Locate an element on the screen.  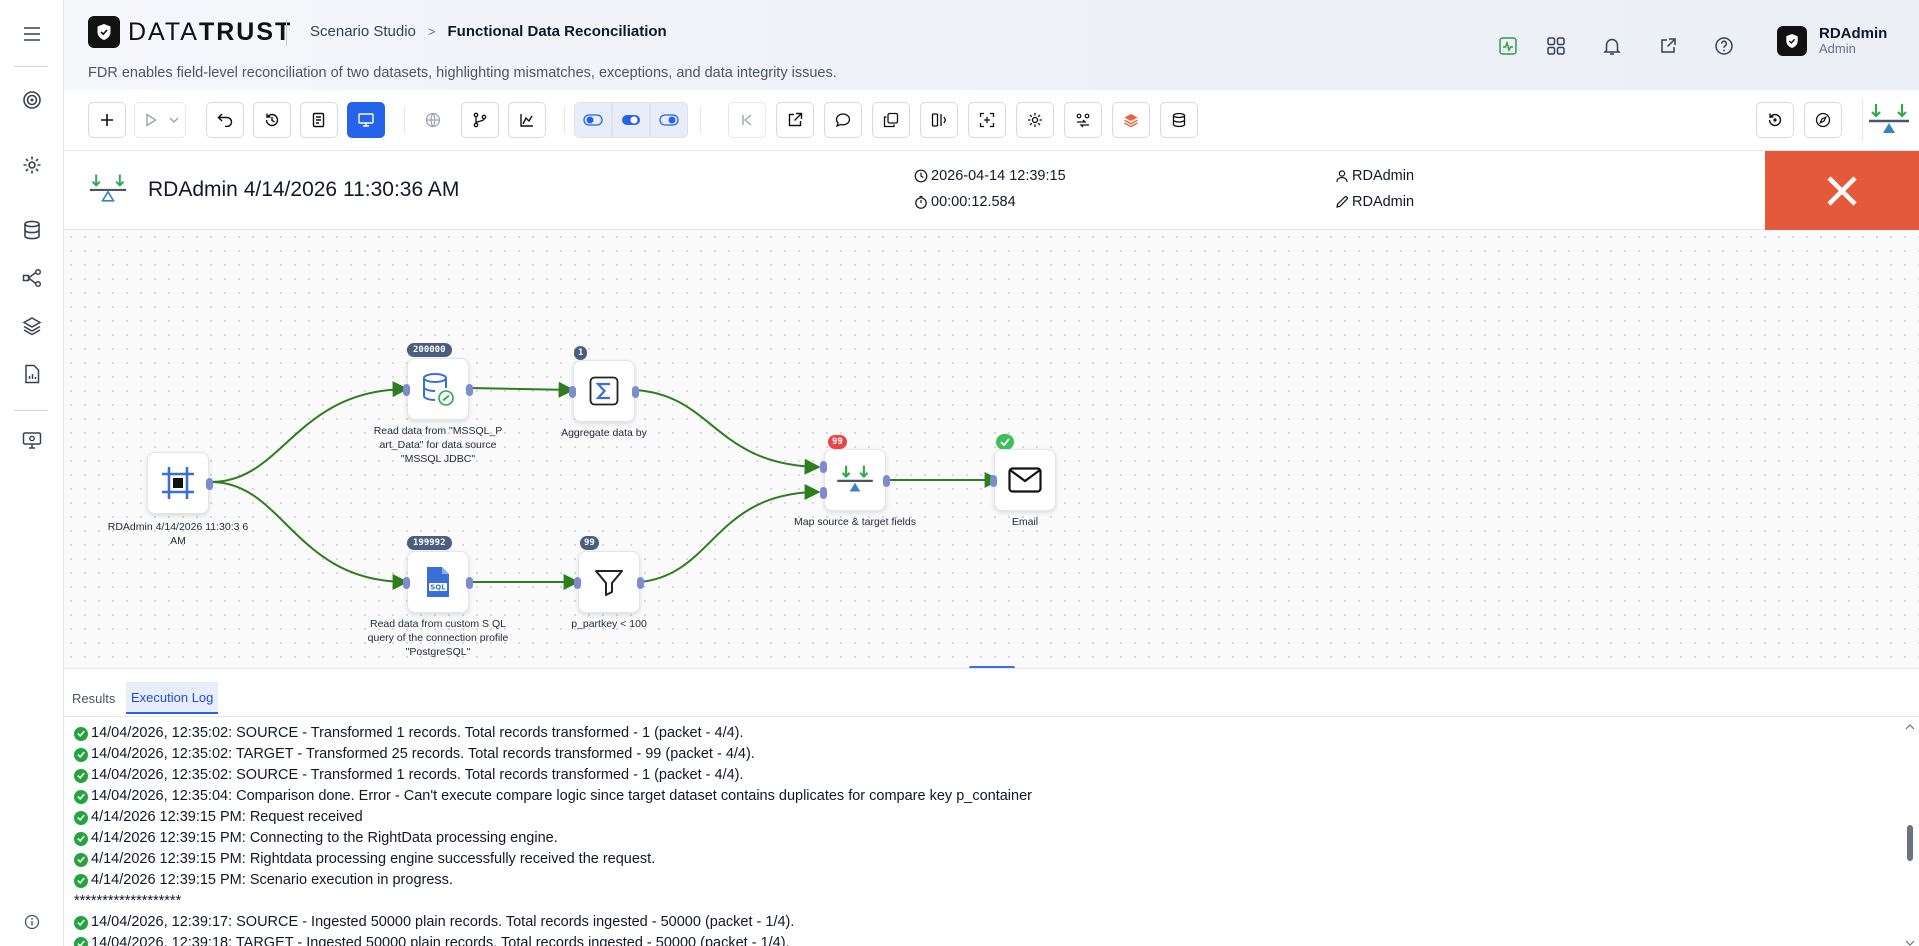
header-divider is located at coordinates (286, 33).